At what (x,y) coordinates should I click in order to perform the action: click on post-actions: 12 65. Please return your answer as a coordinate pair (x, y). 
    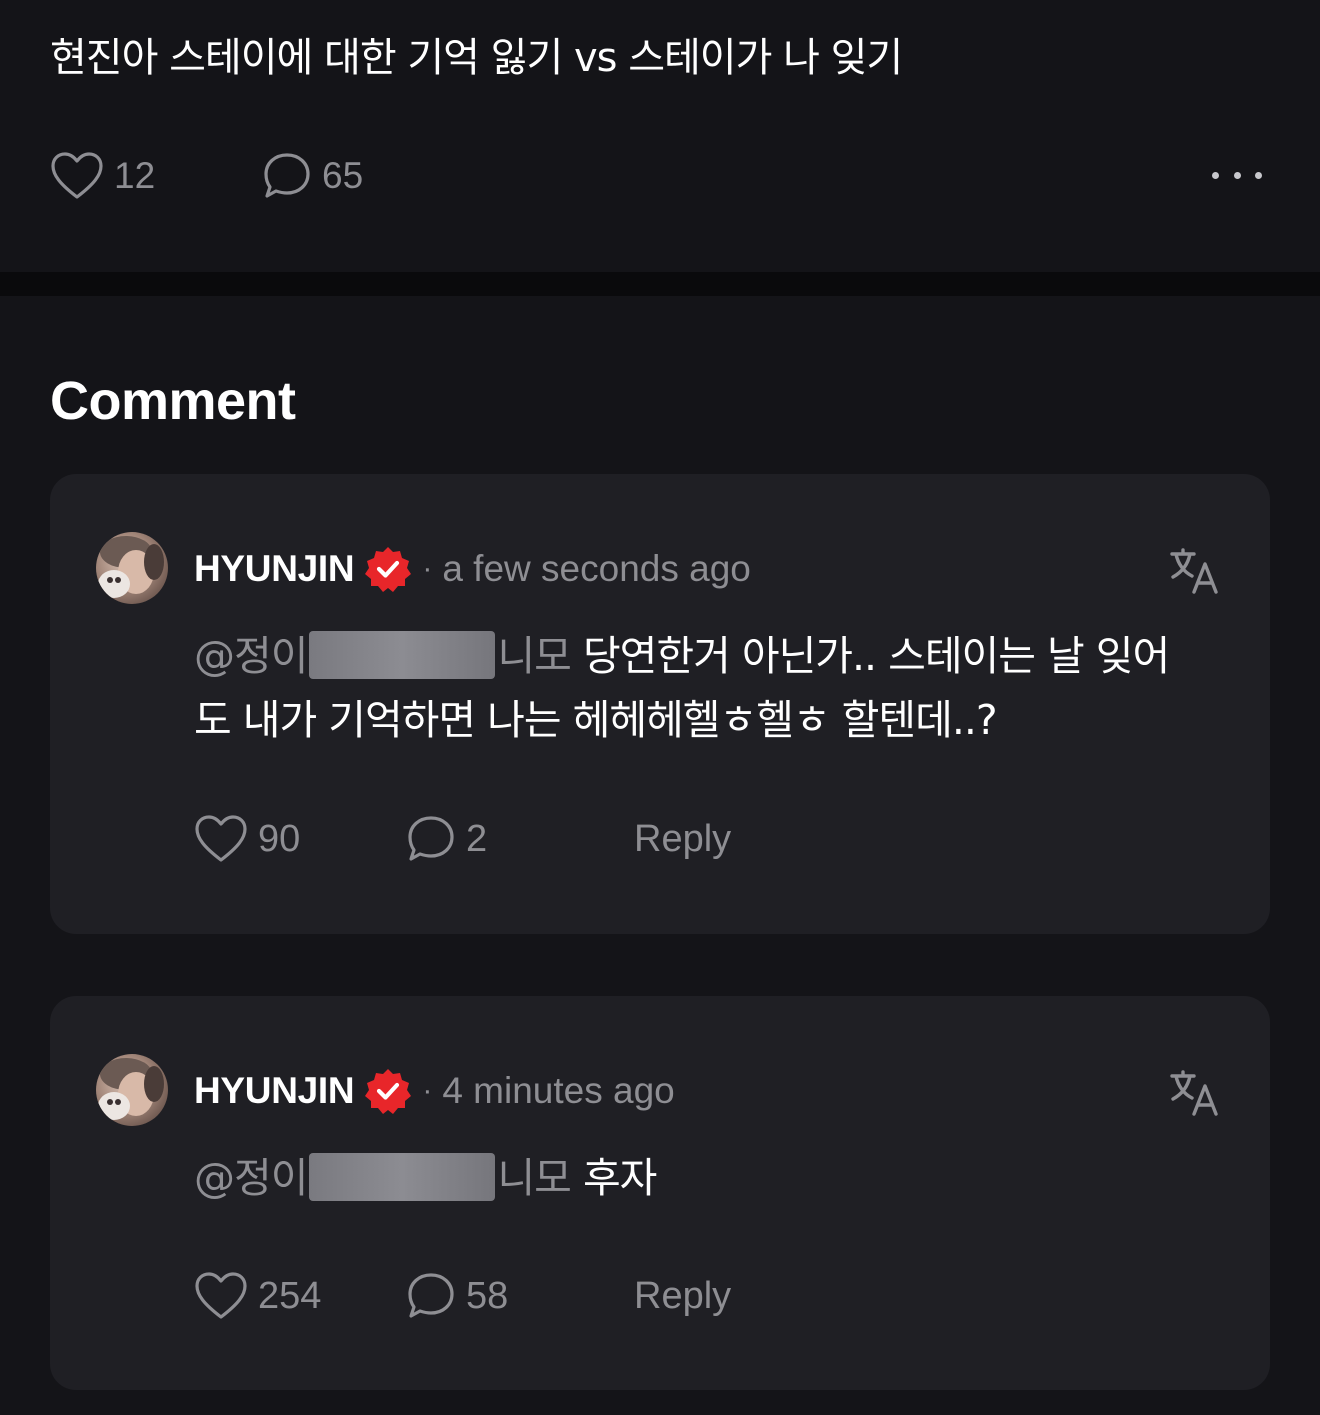
    Looking at the image, I should click on (660, 176).